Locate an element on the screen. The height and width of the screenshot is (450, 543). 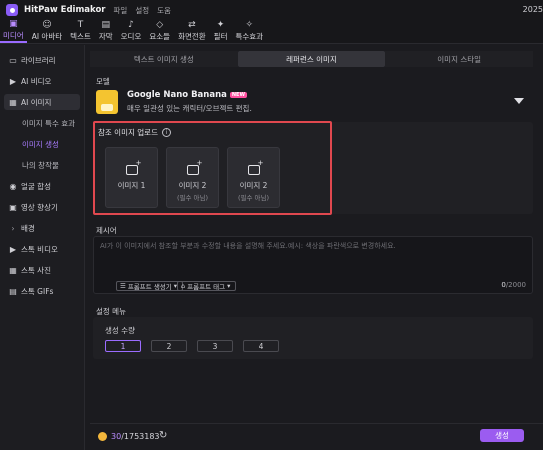
info-icon: i is located at coordinates (166, 132).